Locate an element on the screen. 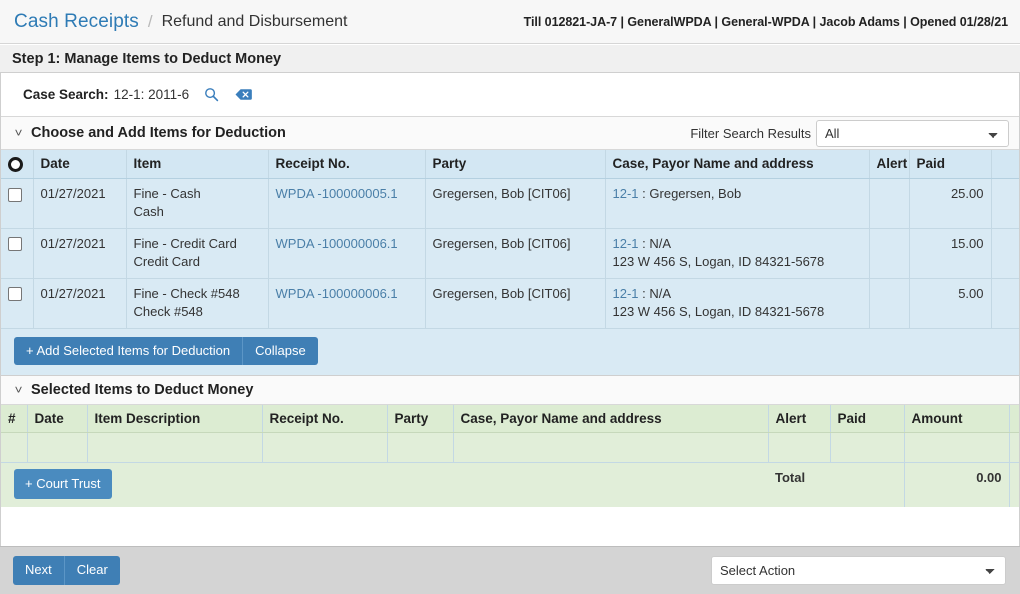 This screenshot has height=594, width=1020. receipt-link: WPDA -100000005.1 is located at coordinates (337, 193).